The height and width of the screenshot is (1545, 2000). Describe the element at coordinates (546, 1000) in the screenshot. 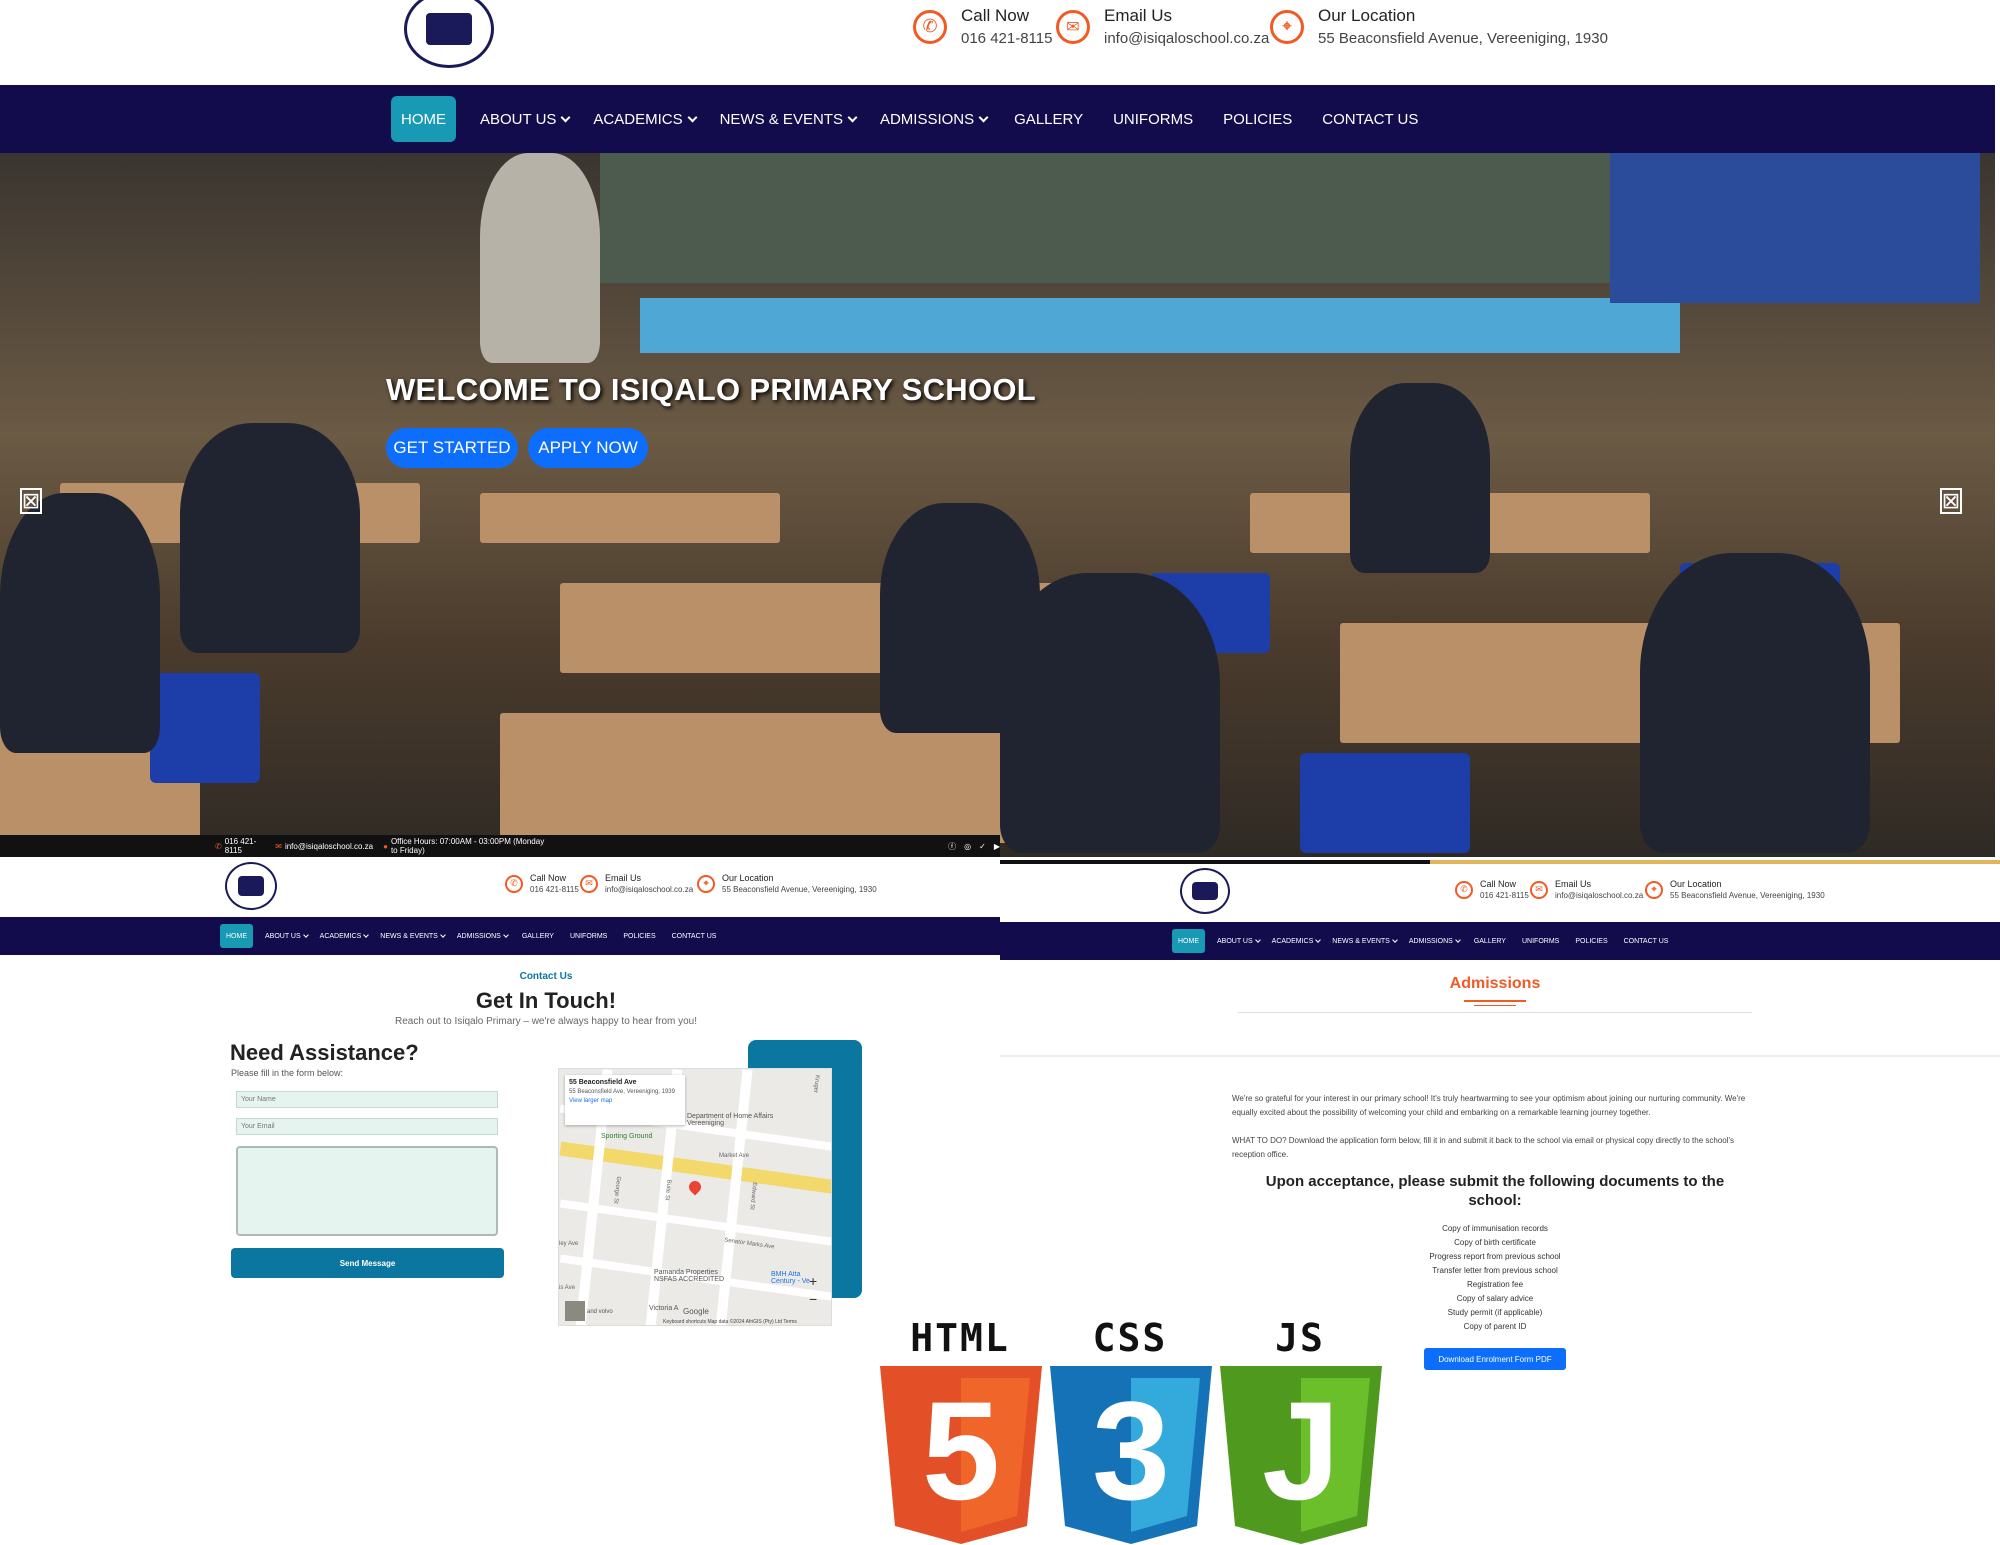

I see `page-title: Get In Touch!` at that location.